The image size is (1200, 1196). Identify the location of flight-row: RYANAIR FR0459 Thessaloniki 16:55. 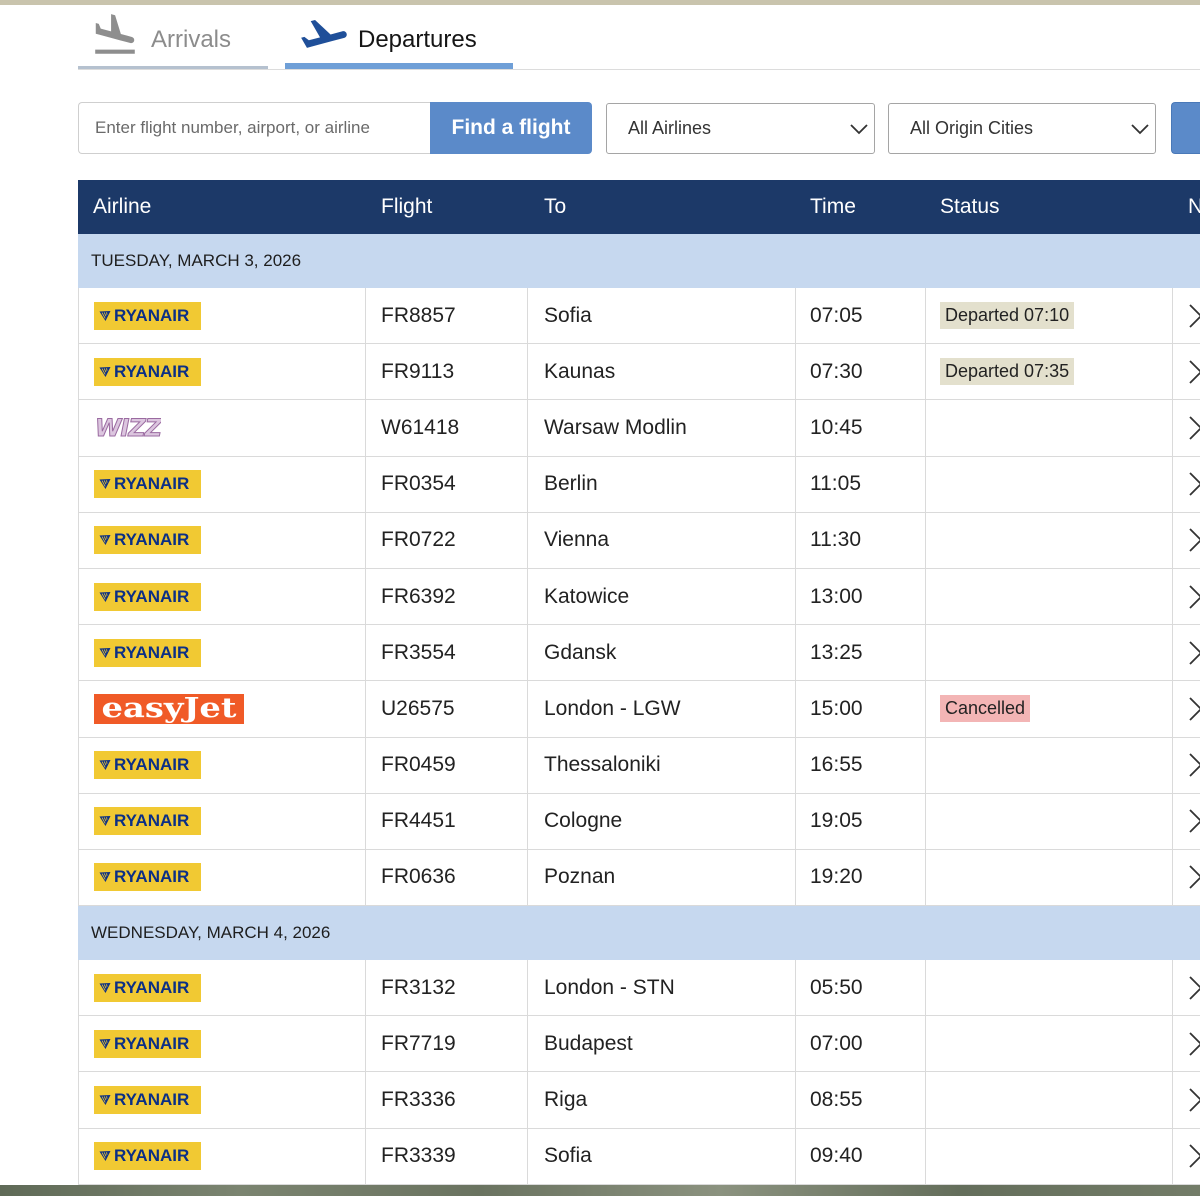
(639, 765).